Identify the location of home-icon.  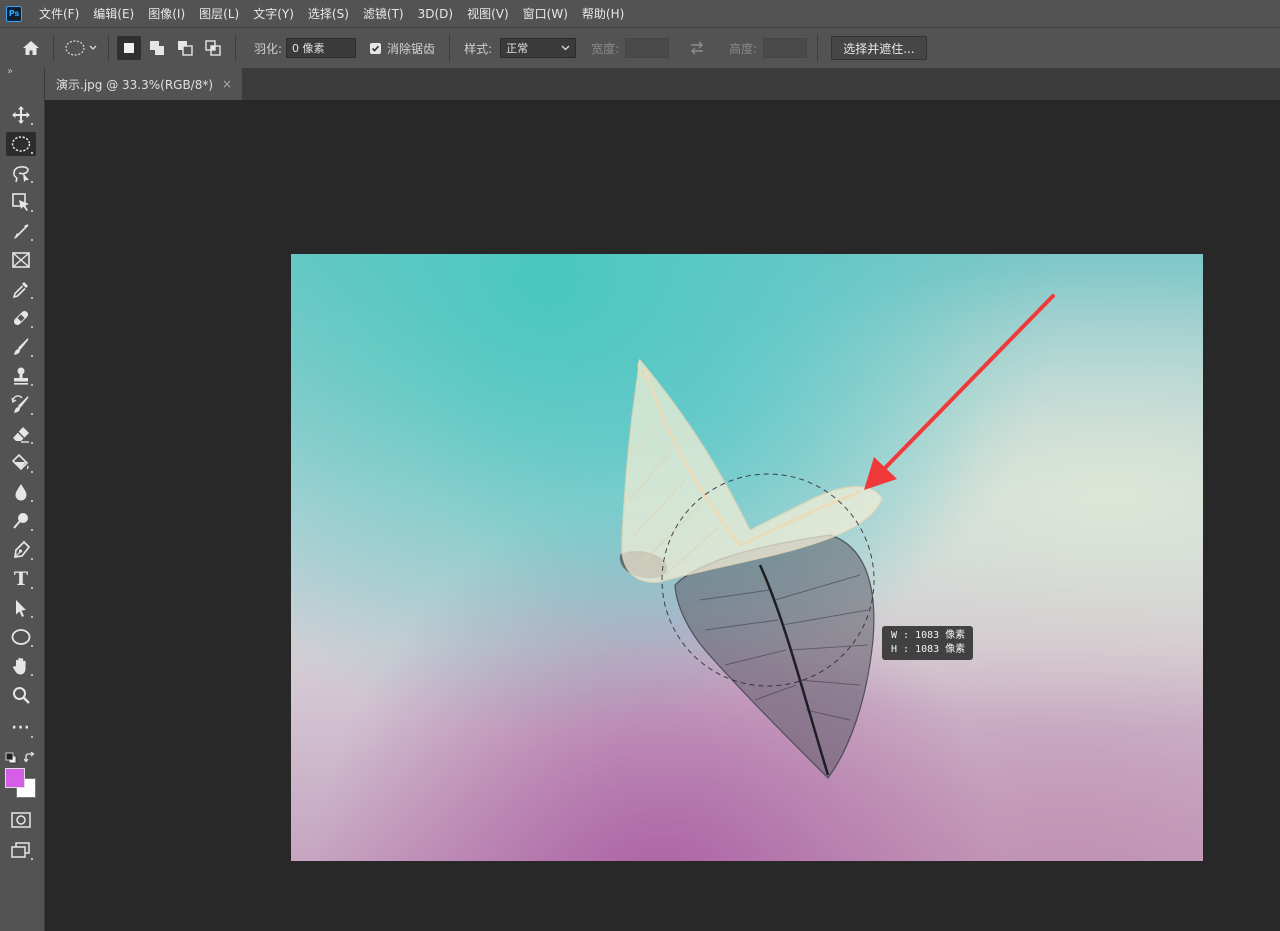
(31, 48).